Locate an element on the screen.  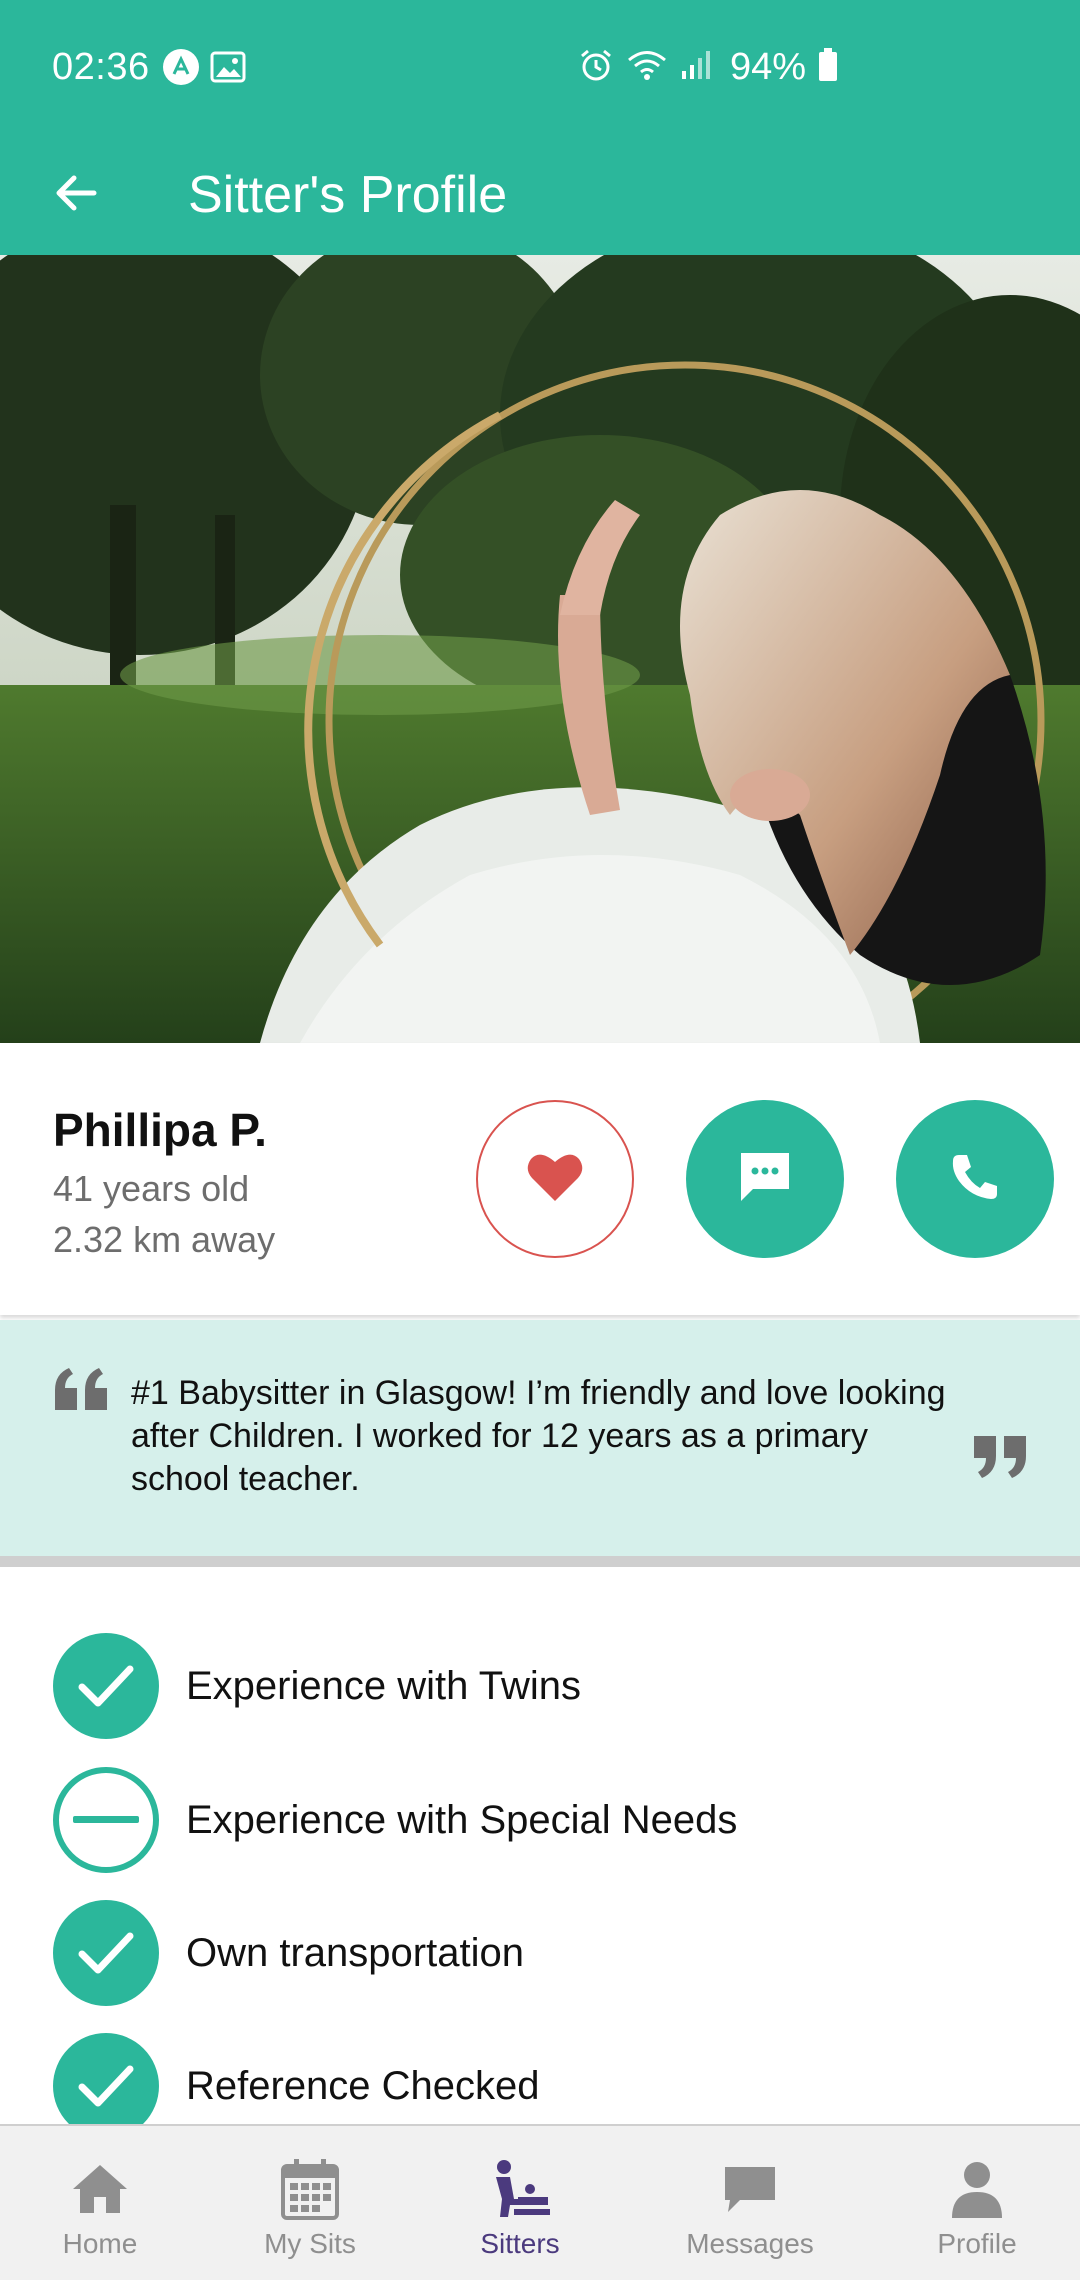
signal-icon is located at coordinates (696, 67).